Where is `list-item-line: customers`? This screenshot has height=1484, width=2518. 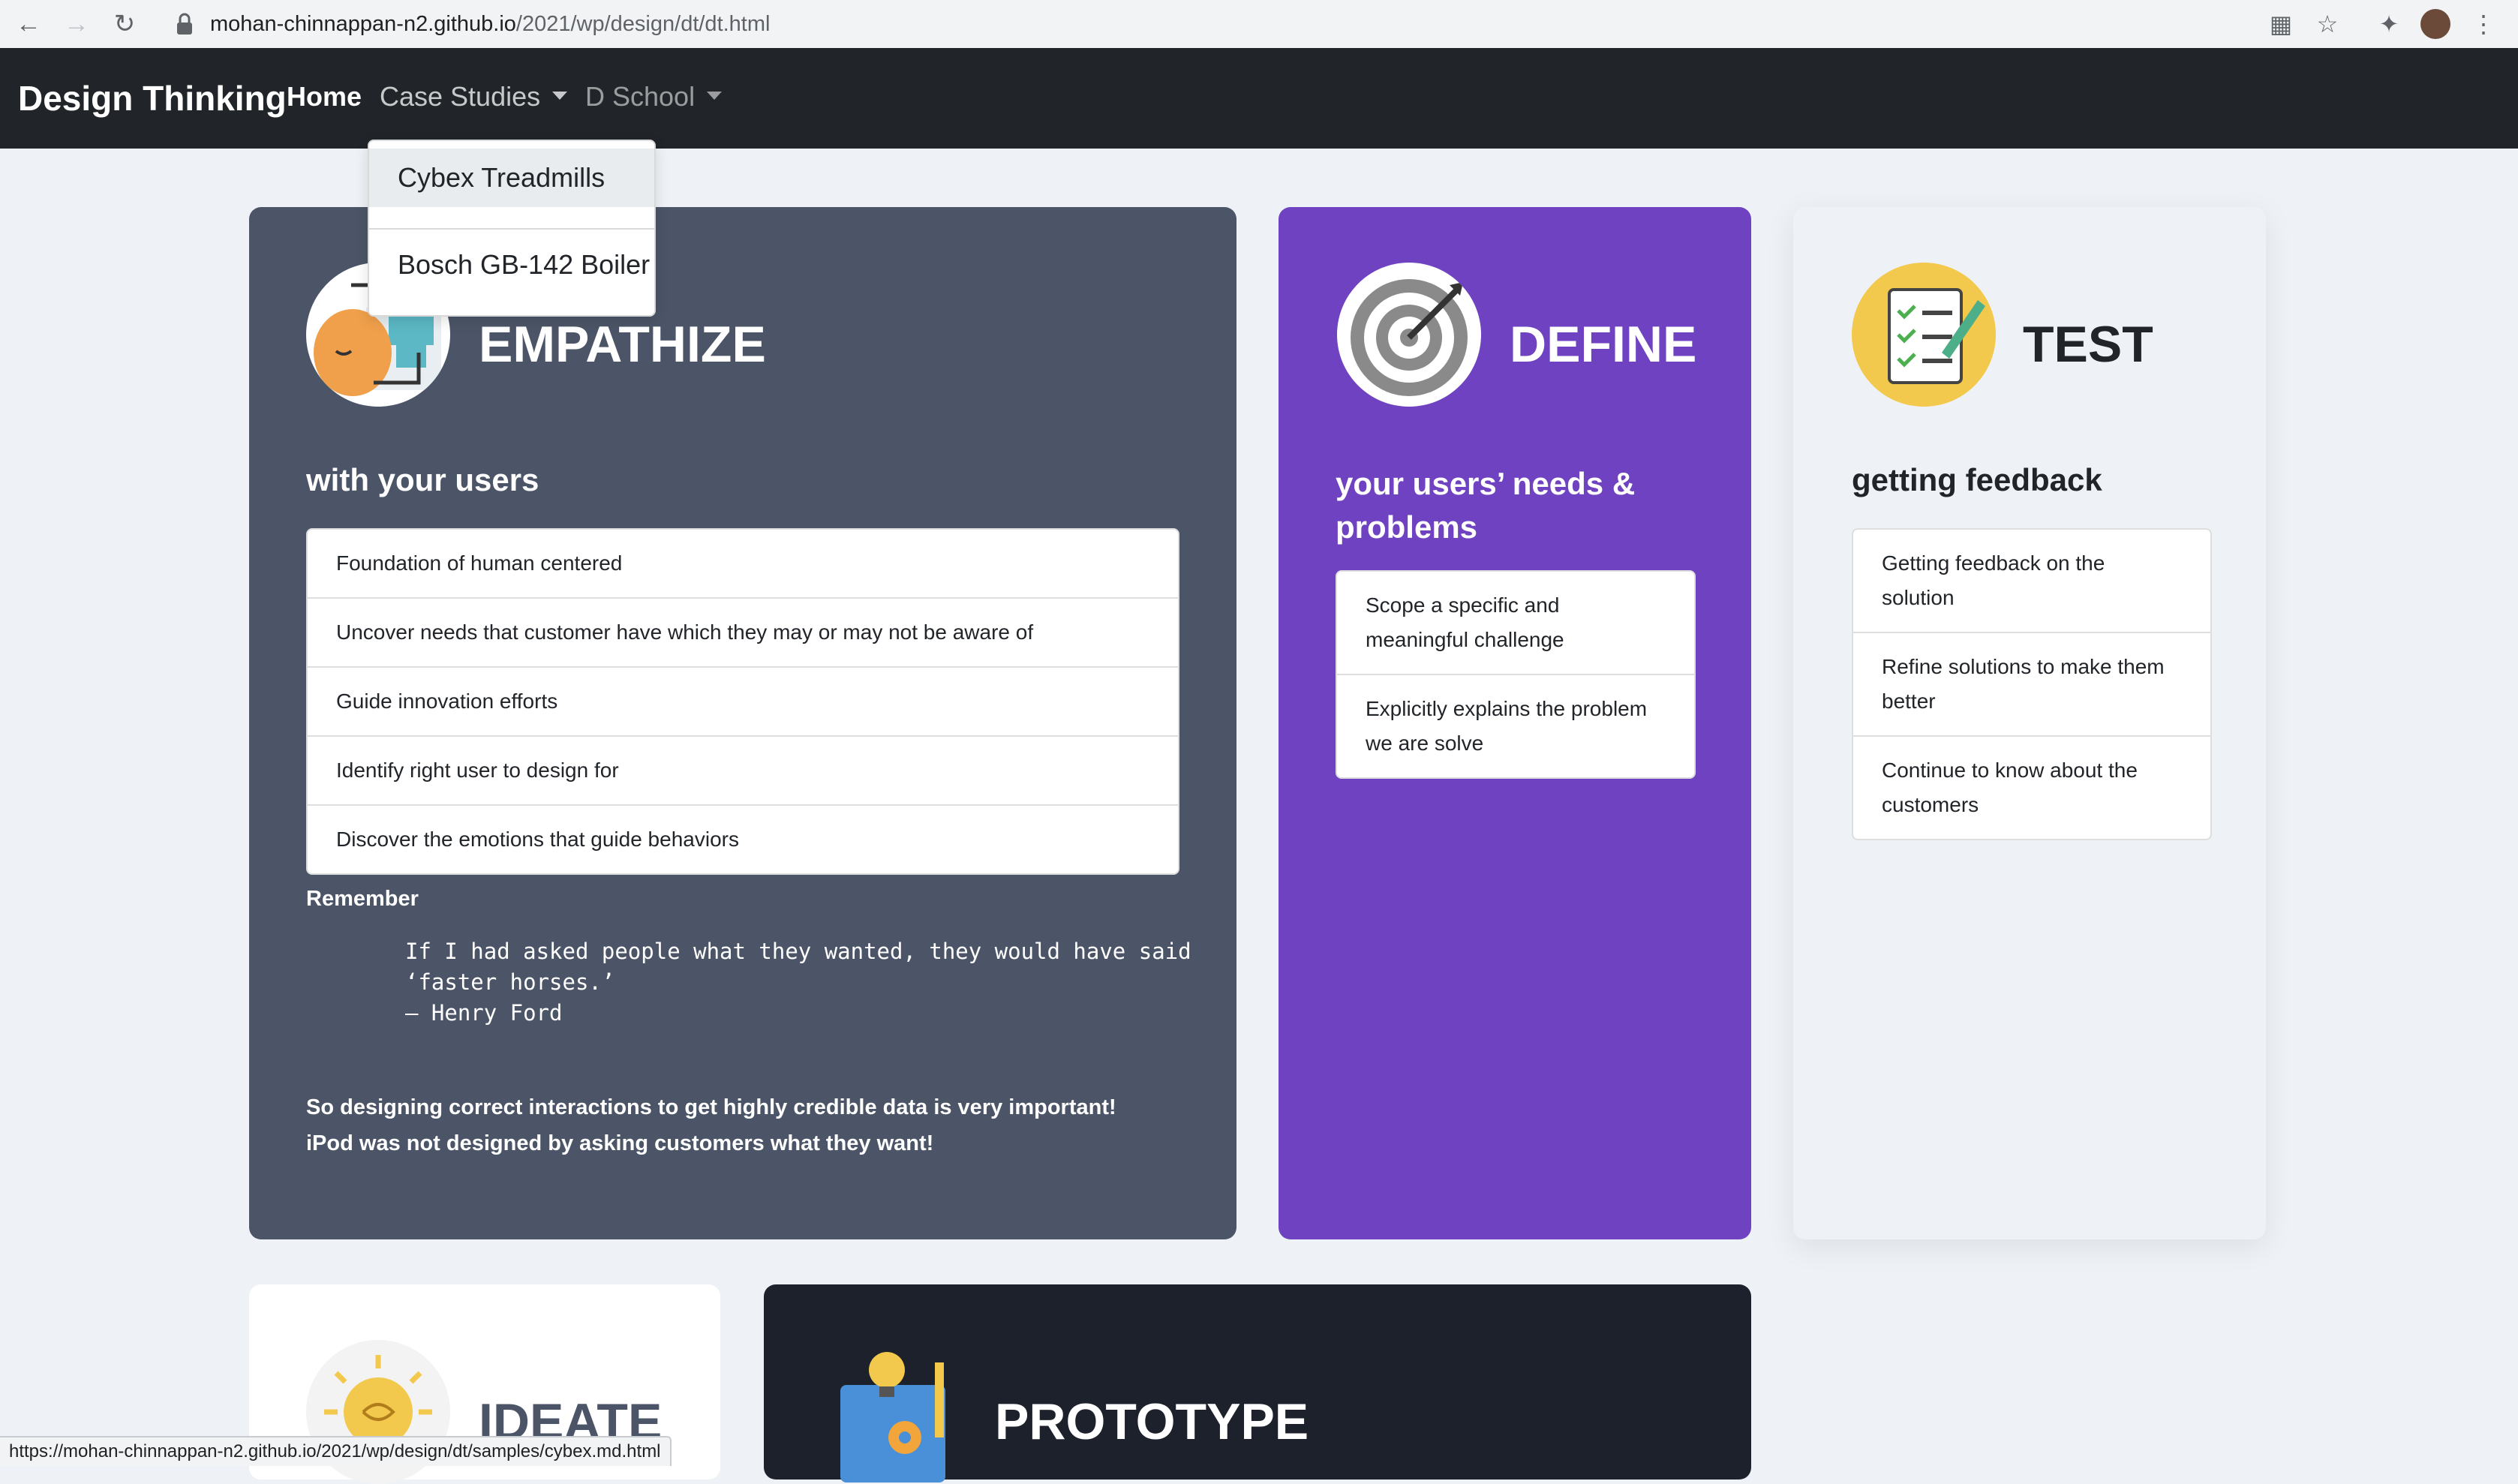
list-item-line: customers is located at coordinates (1931, 804).